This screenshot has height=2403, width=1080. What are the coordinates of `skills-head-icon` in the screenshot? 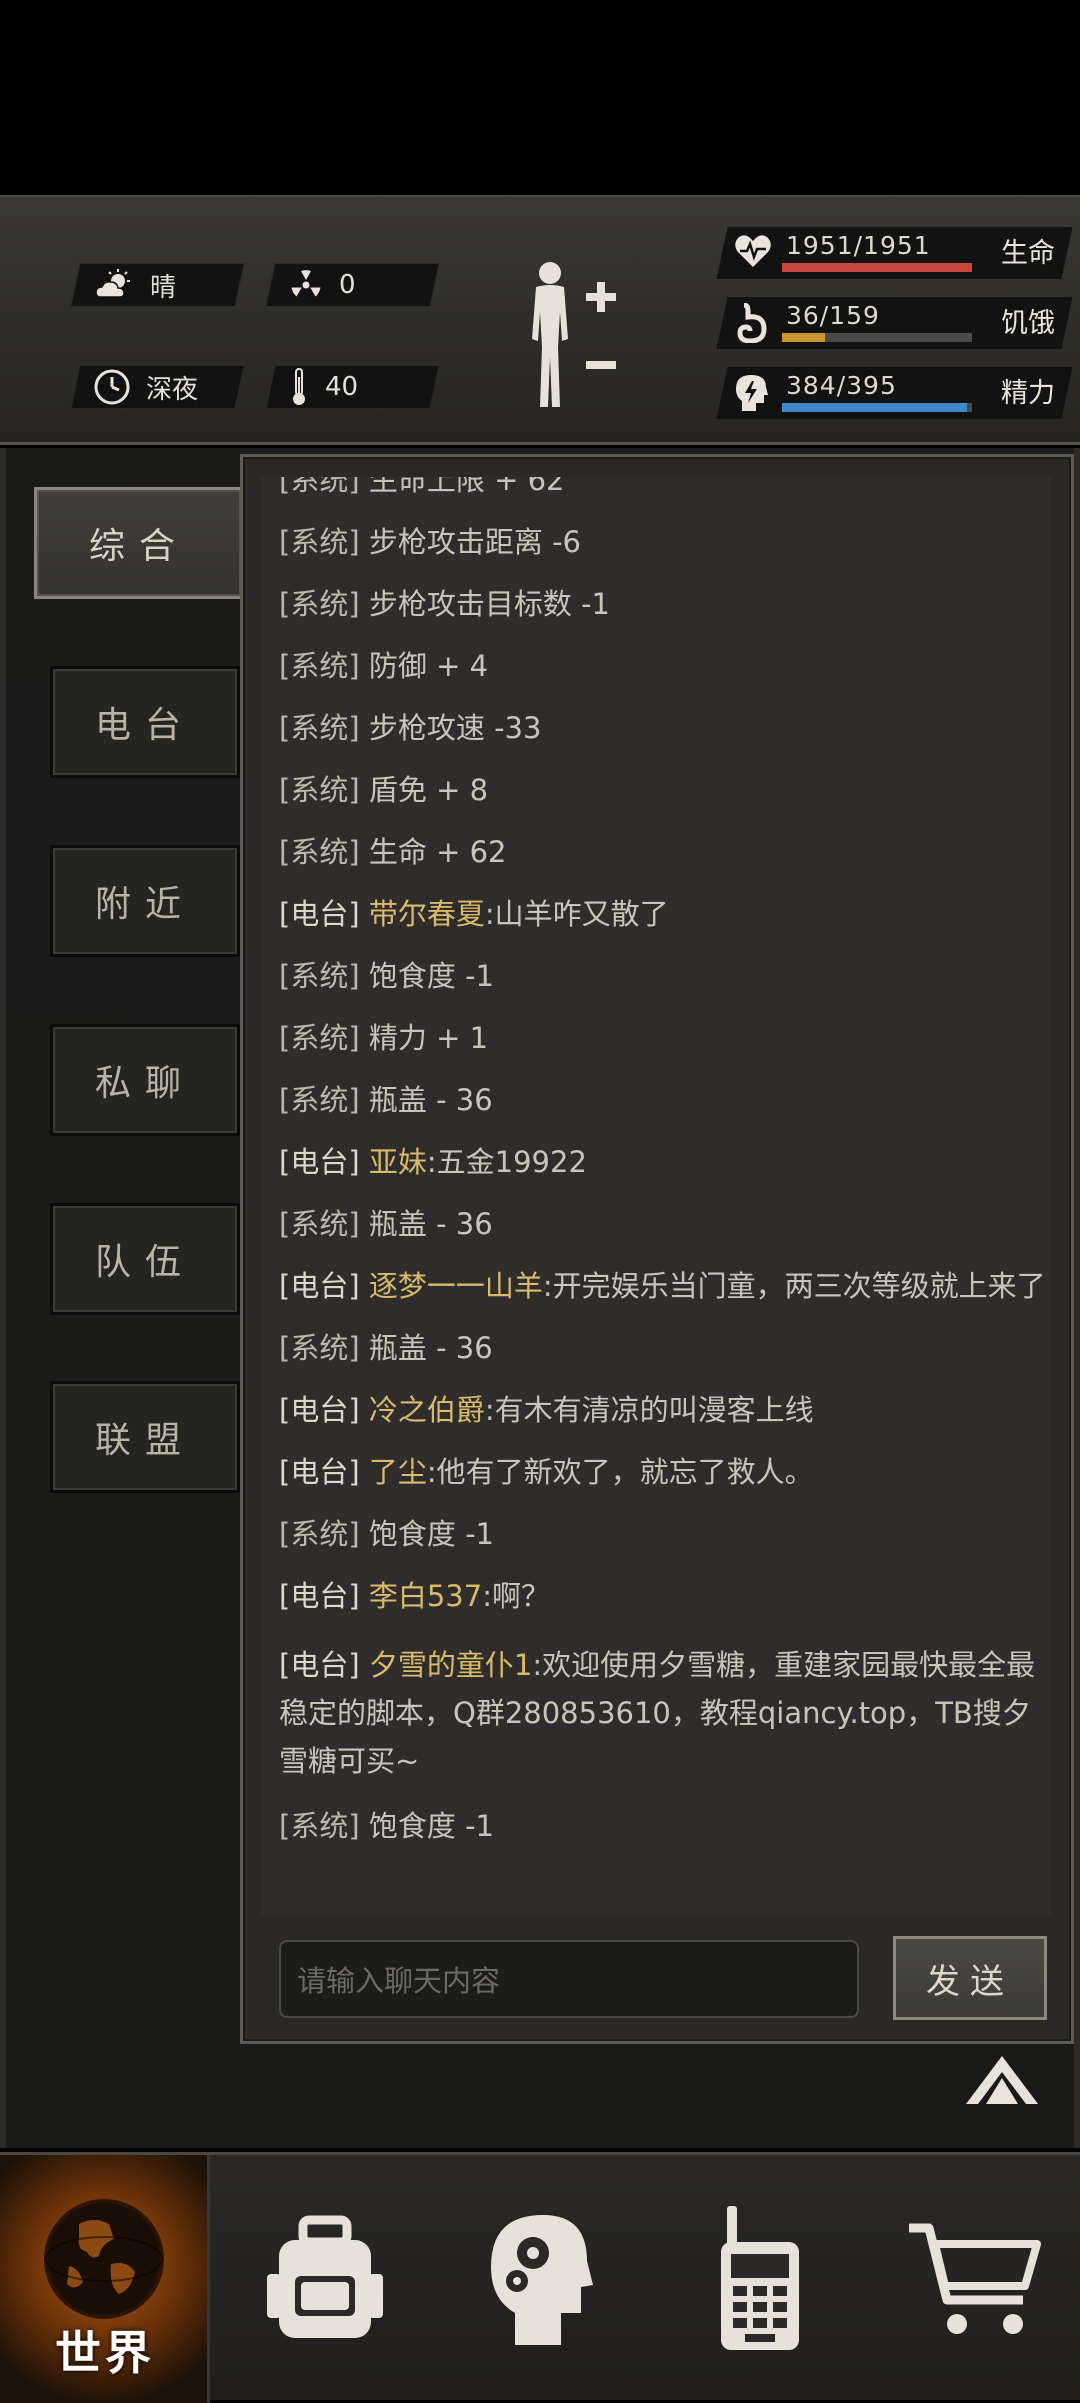 It's located at (542, 2280).